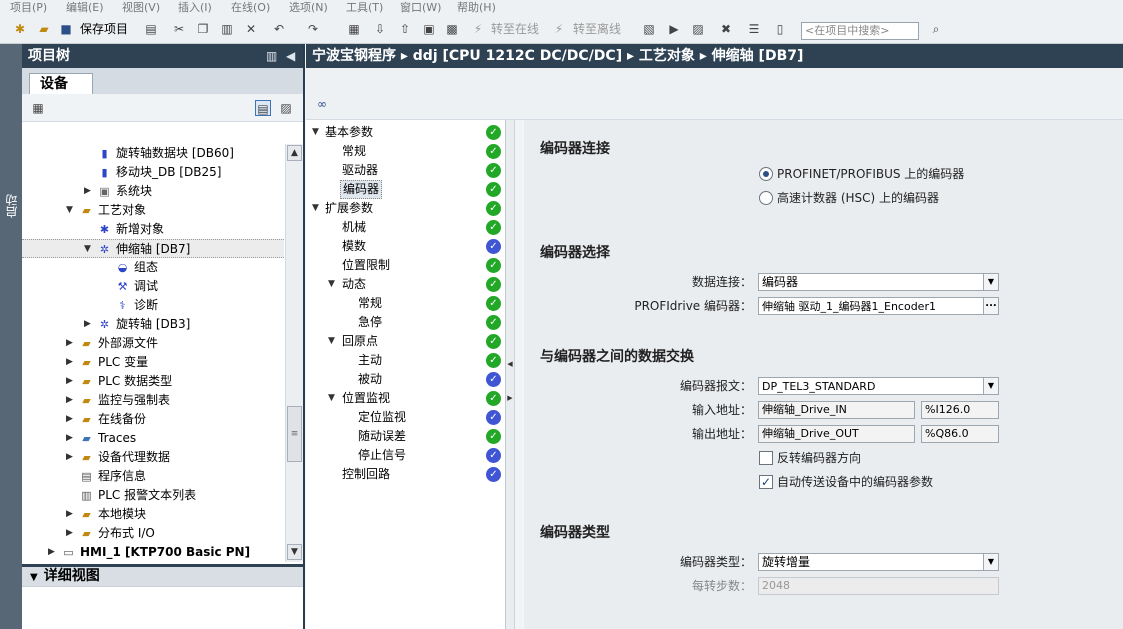  What do you see at coordinates (515, 29) in the screenshot?
I see `go-online-button: 转至在线` at bounding box center [515, 29].